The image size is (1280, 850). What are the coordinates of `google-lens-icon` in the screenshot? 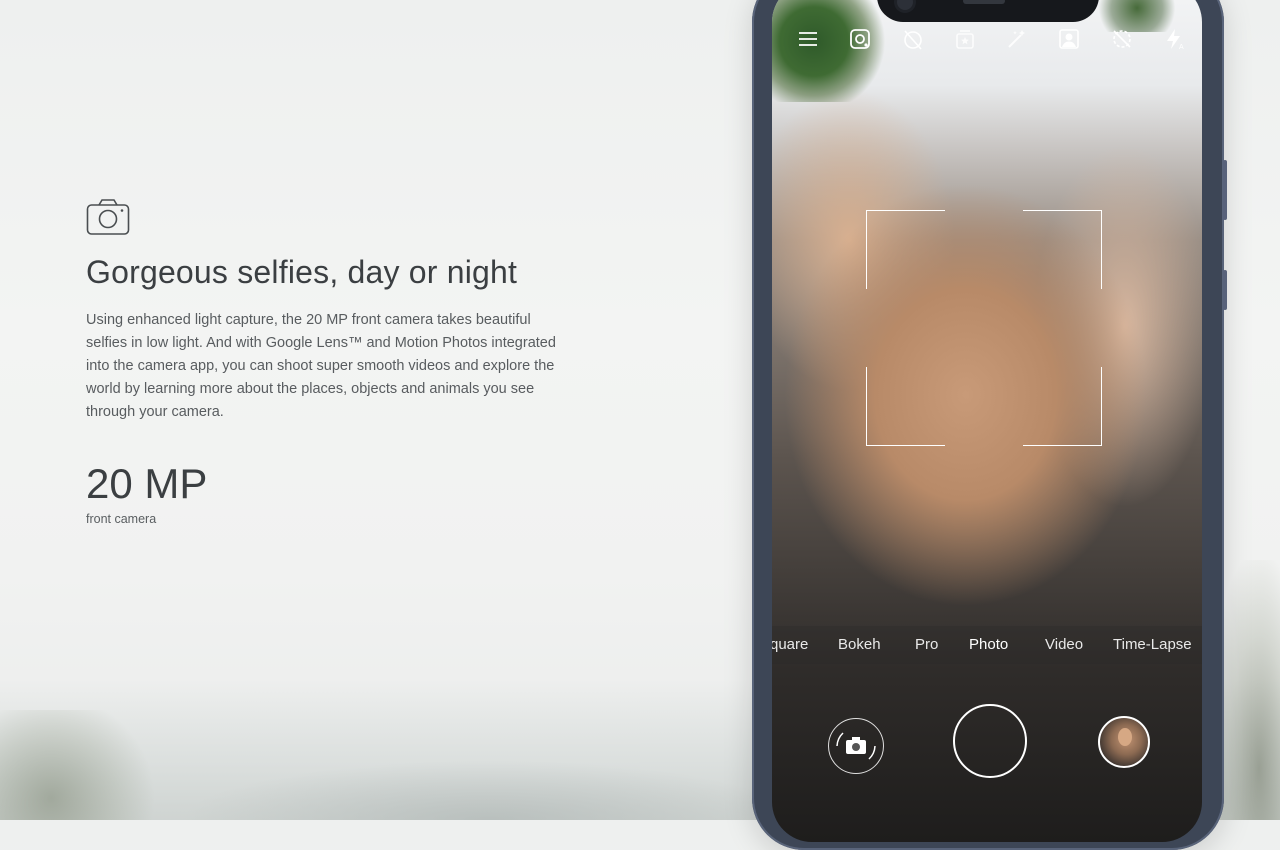 It's located at (860, 39).